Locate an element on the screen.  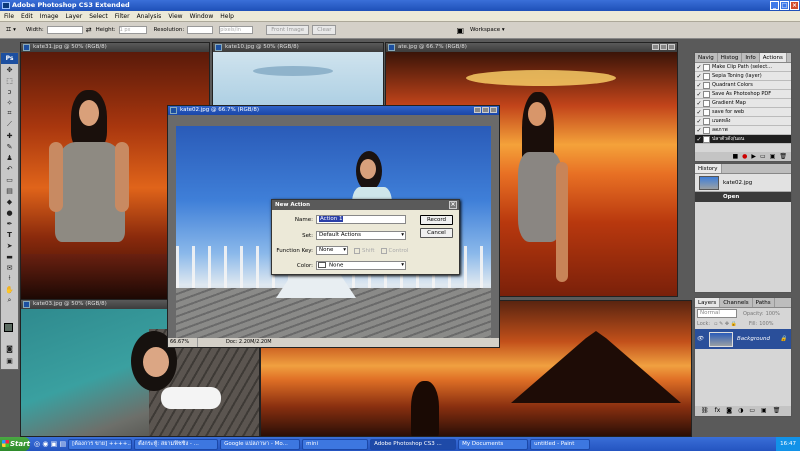
control-checkbox is located at coordinates (383, 250).